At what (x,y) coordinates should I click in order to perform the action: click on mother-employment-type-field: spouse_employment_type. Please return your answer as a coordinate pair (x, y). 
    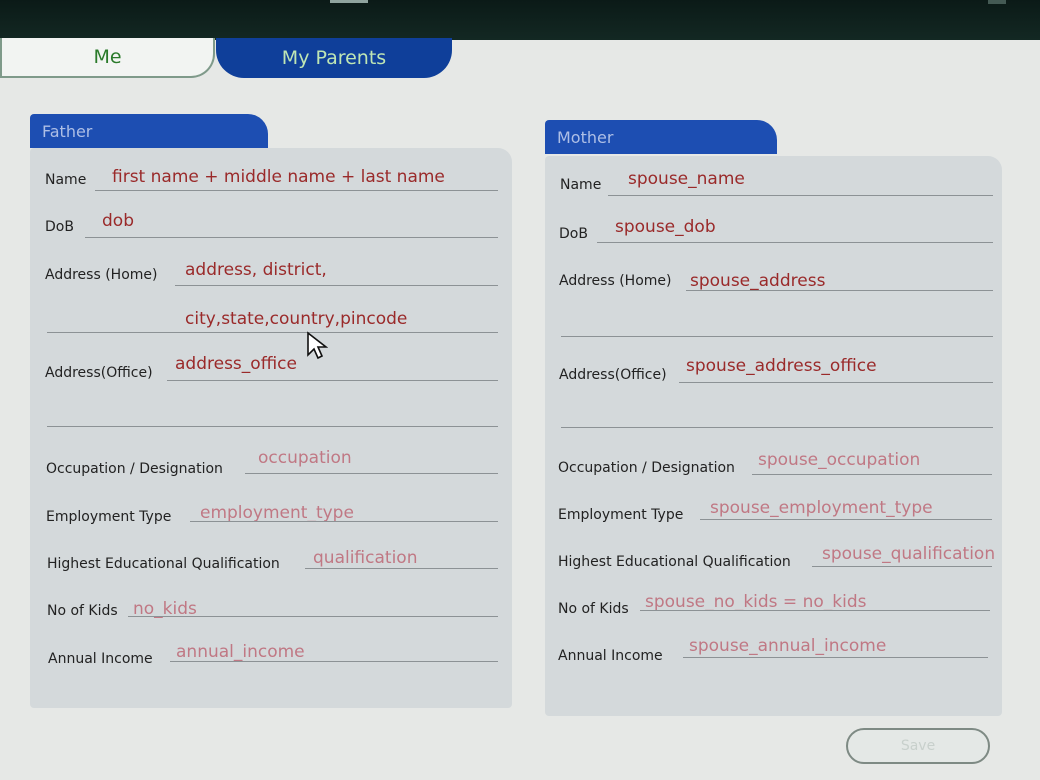
    Looking at the image, I should click on (821, 508).